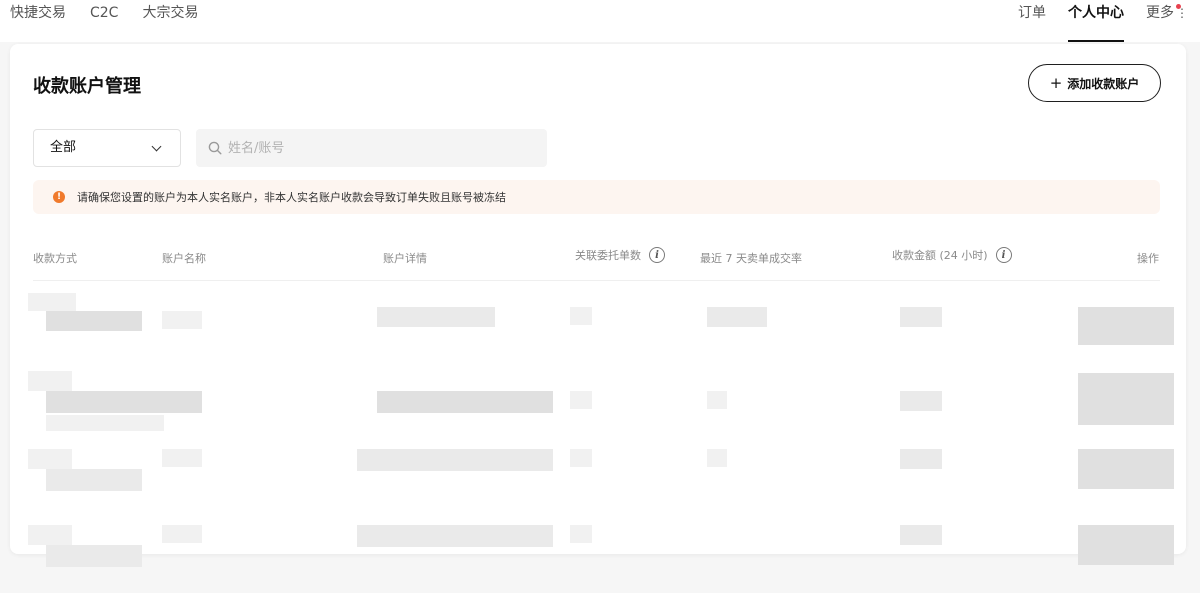 This screenshot has width=1200, height=593. I want to click on column-header-received-amount: 收款金额 (24 小时) i, so click(952, 255).